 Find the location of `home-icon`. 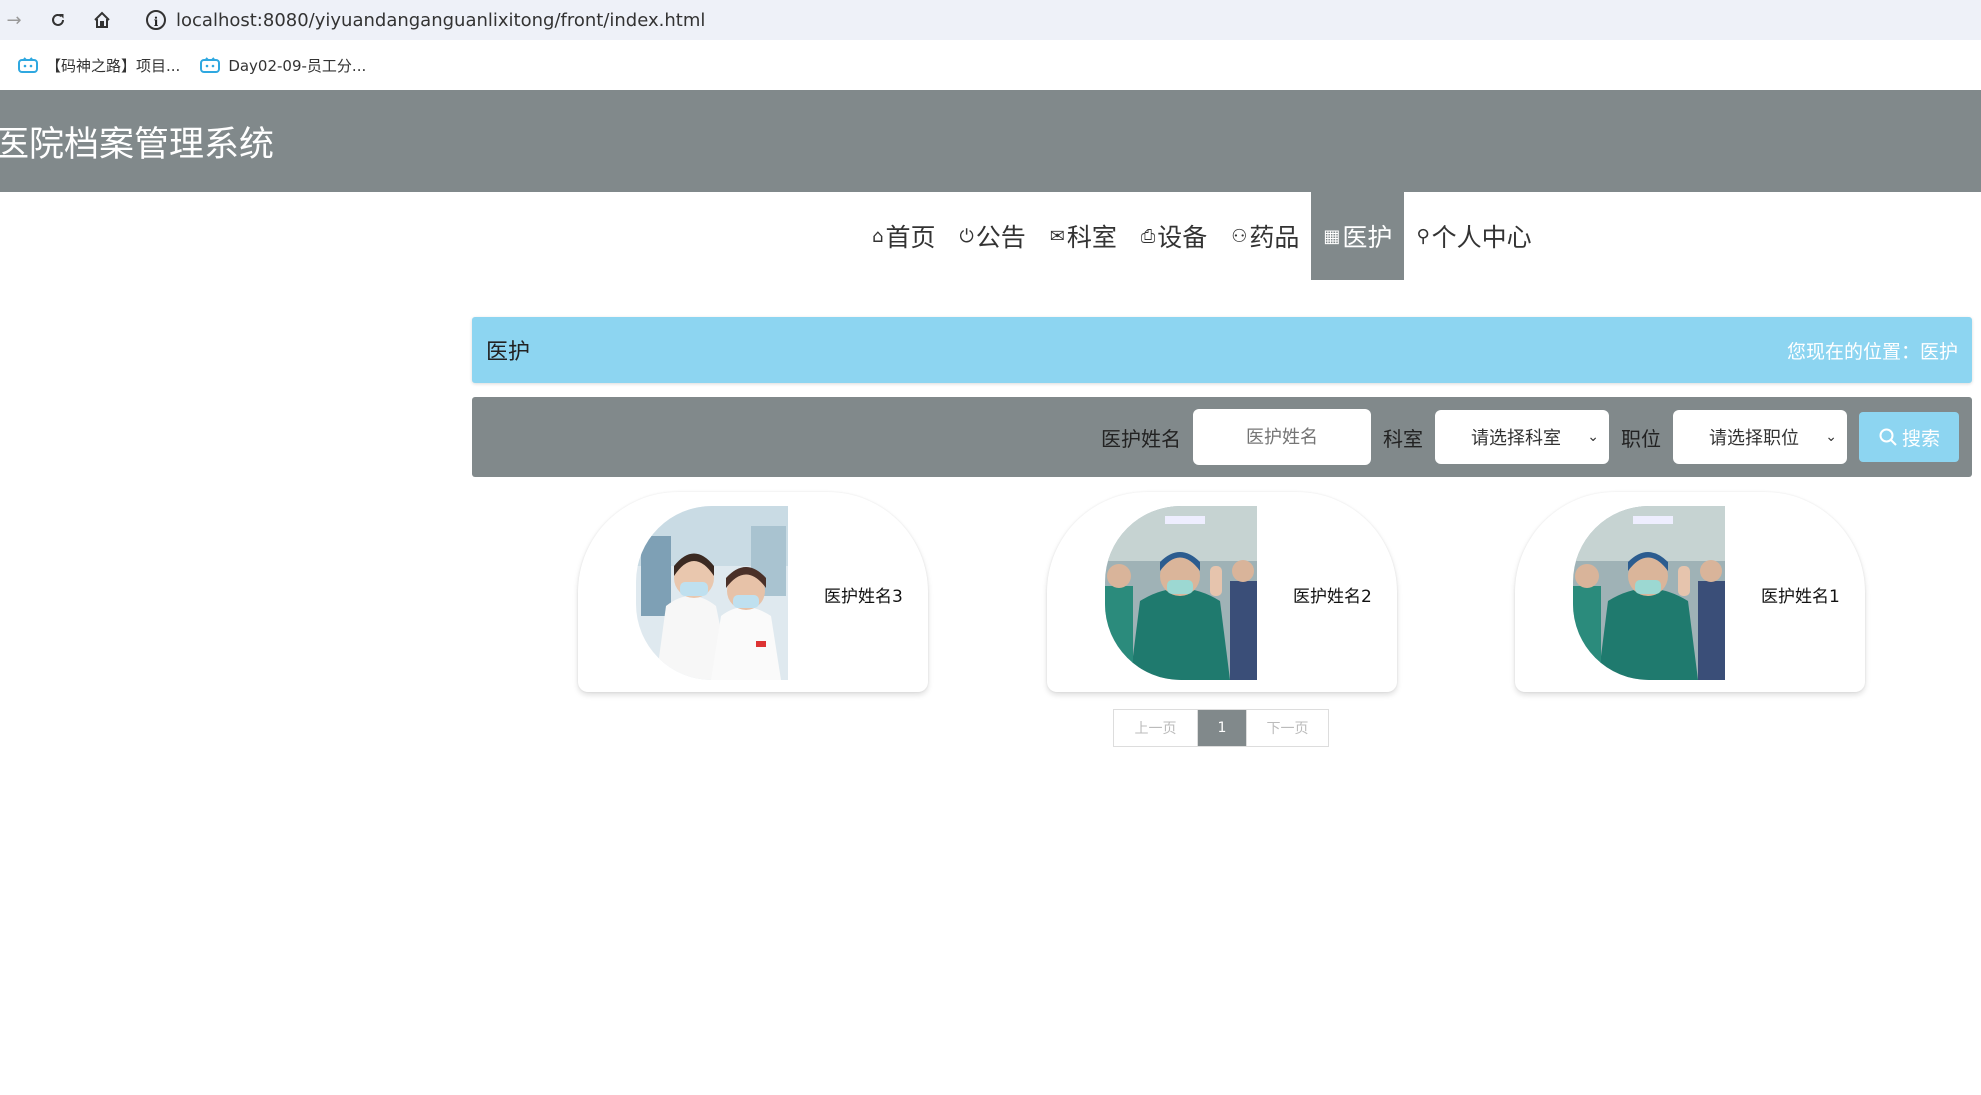

home-icon is located at coordinates (102, 20).